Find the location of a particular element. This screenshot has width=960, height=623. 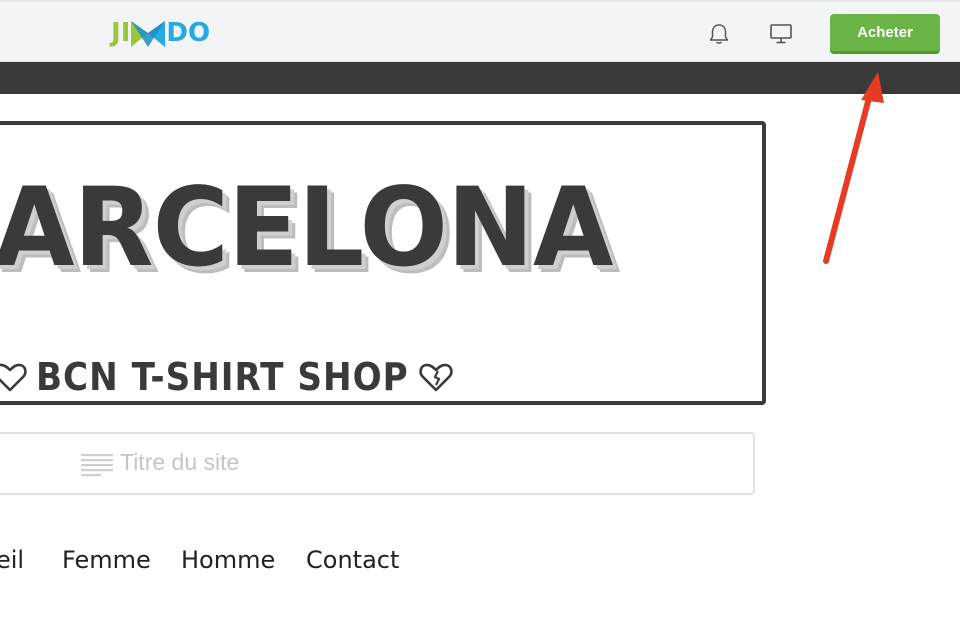

nav-item-accueil: eil is located at coordinates (12, 560).